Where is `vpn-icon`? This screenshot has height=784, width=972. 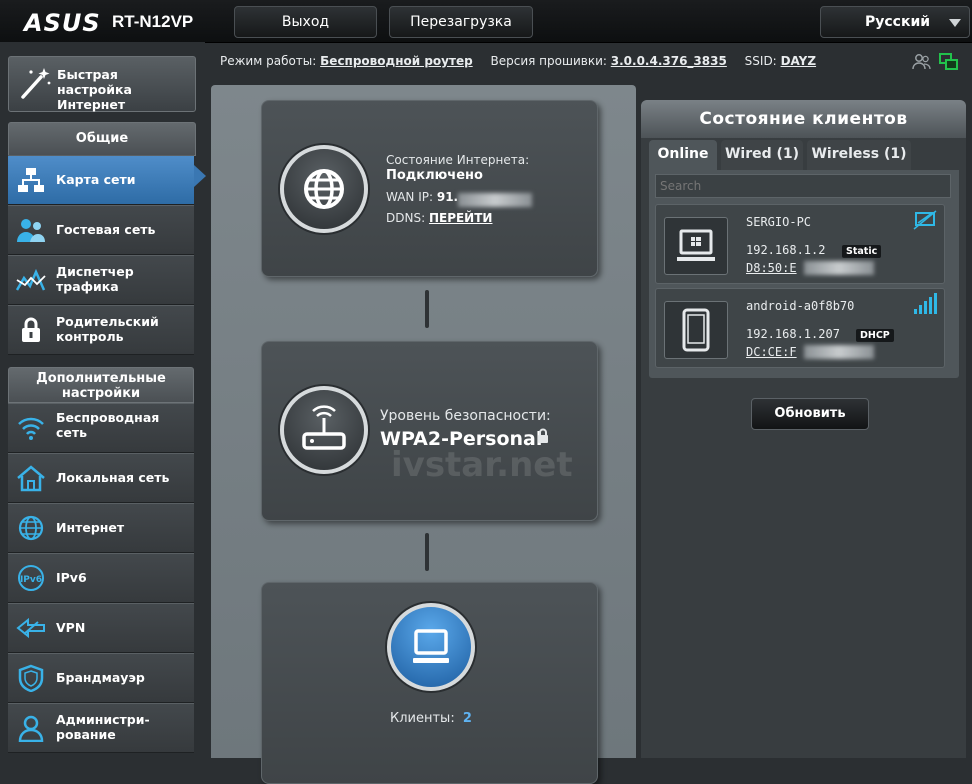
vpn-icon is located at coordinates (31, 628).